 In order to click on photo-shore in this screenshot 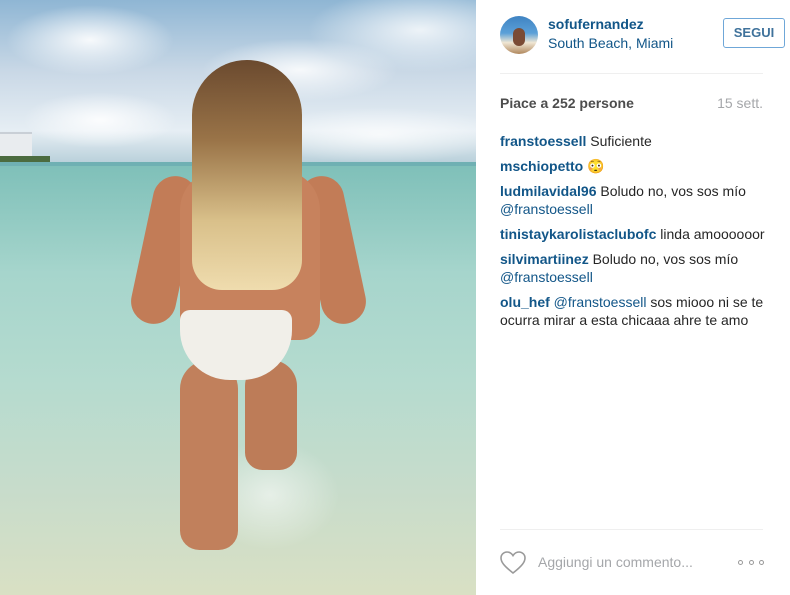, I will do `click(25, 159)`.